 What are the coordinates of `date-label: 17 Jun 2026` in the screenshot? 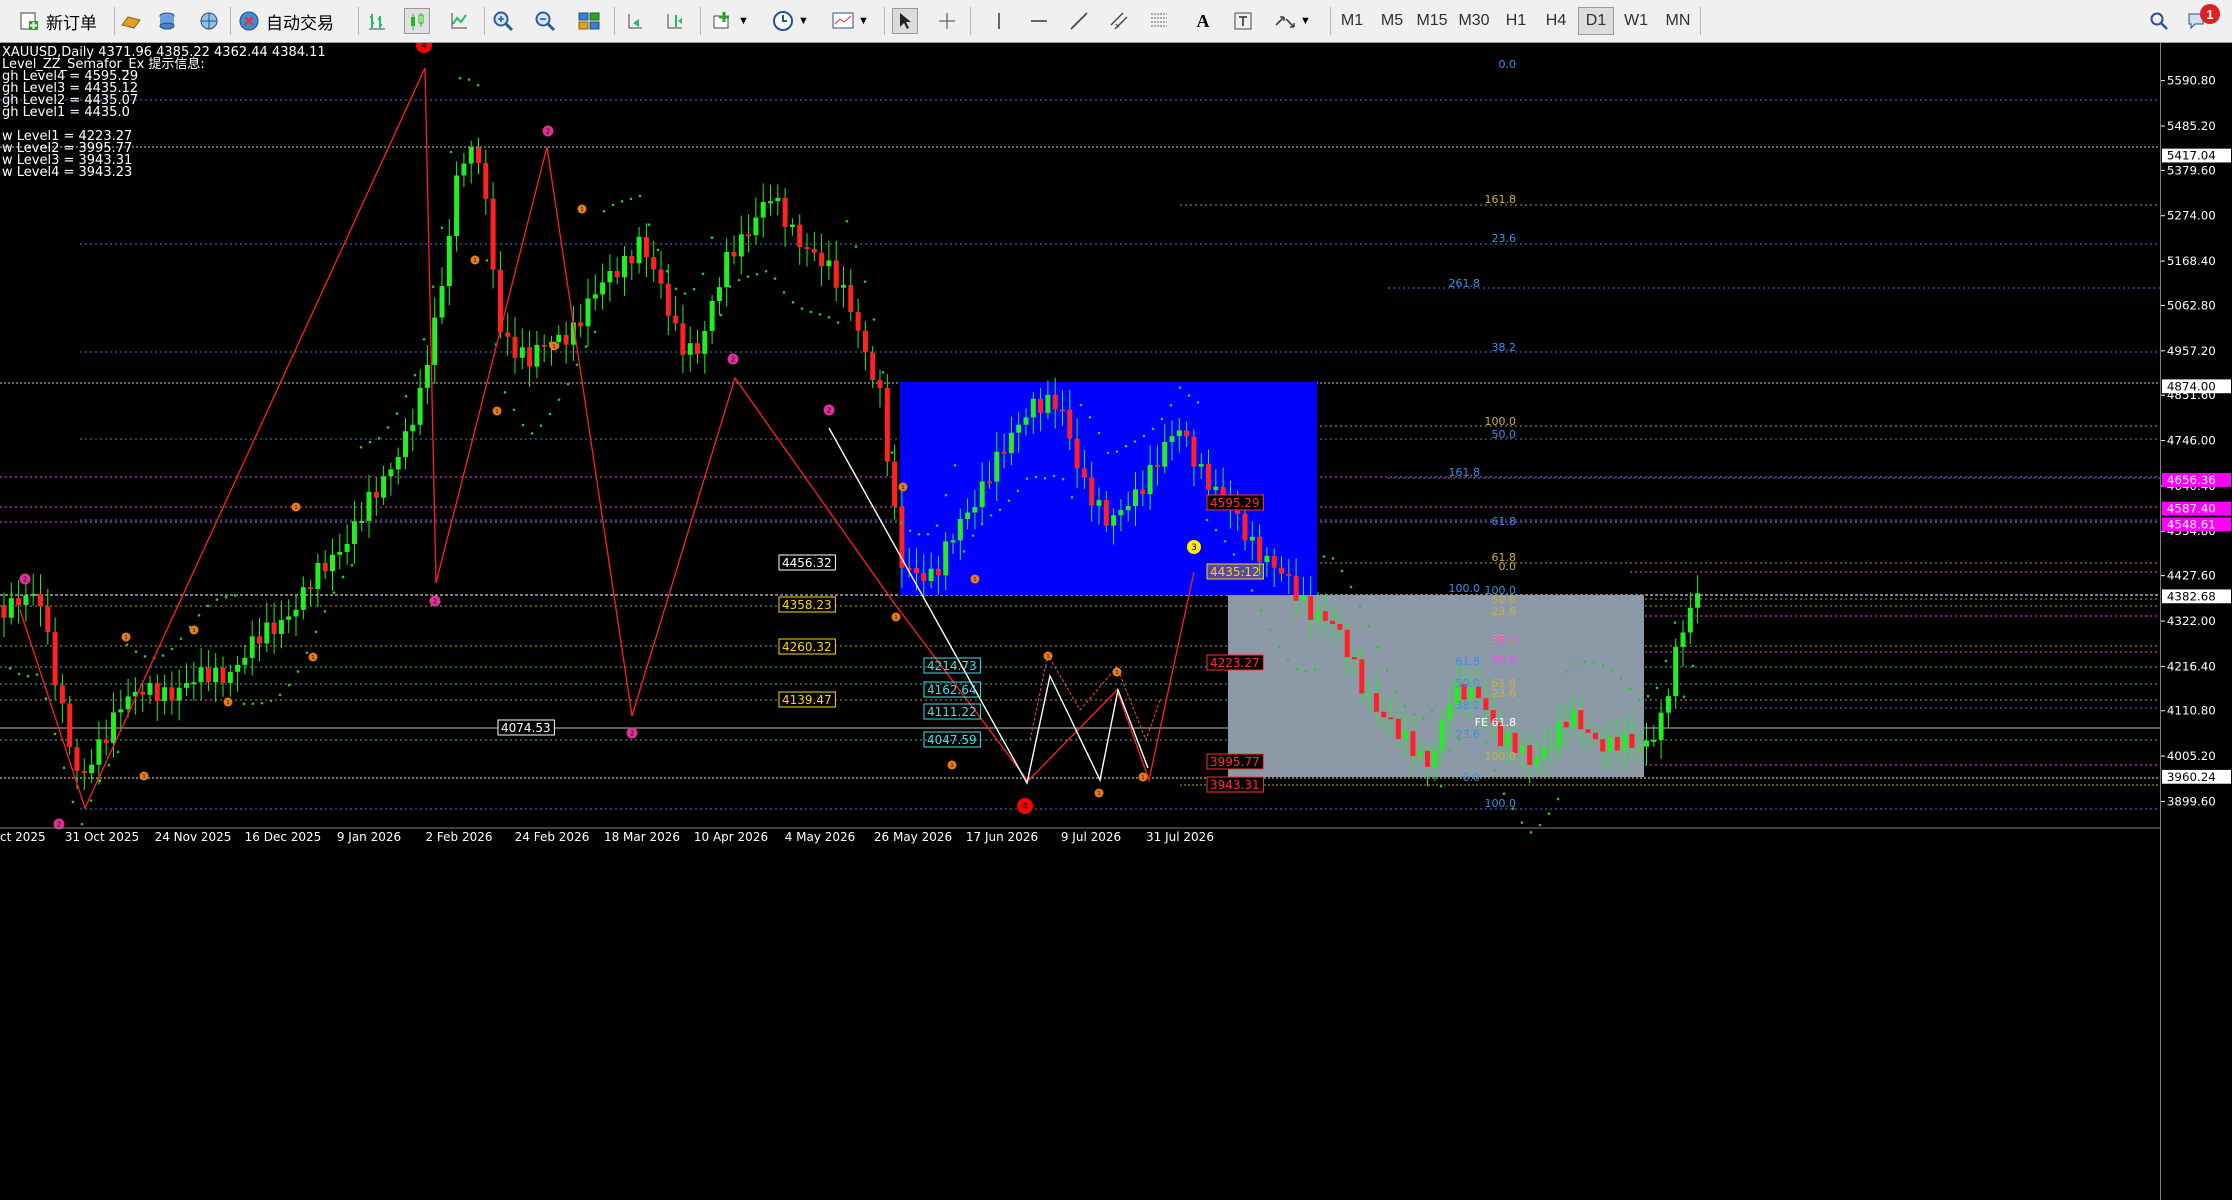 It's located at (1002, 837).